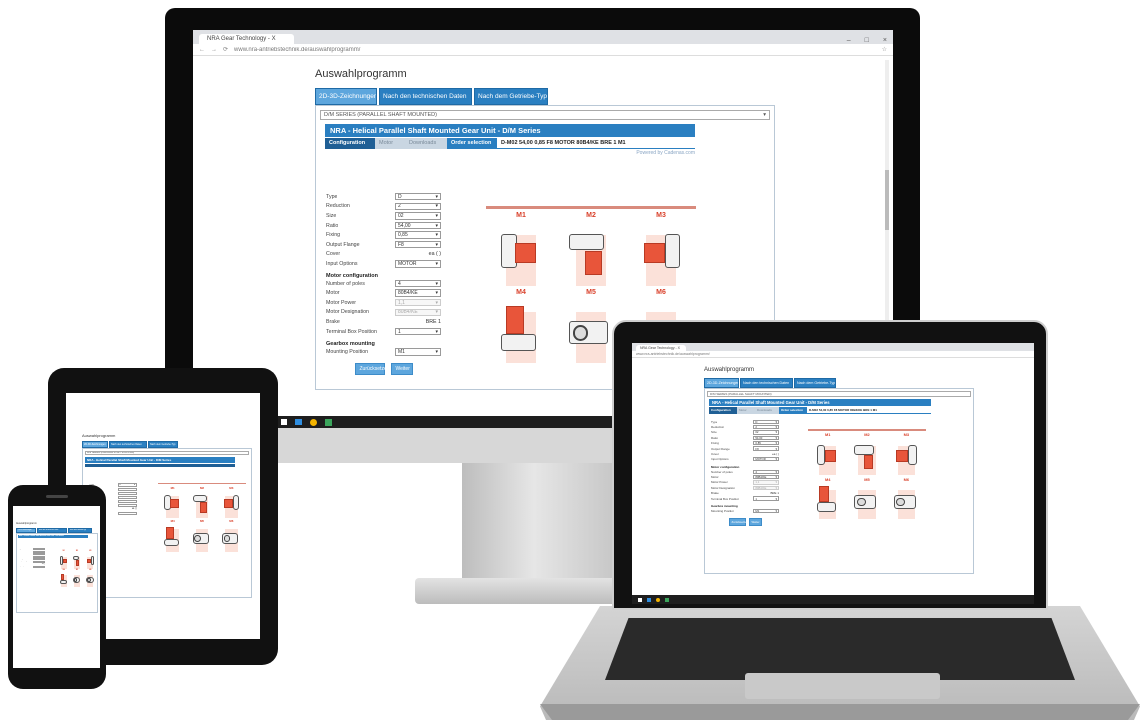 This screenshot has height=727, width=1146. What do you see at coordinates (127, 497) in the screenshot?
I see `tablet-field-select: 54,00 ▾` at bounding box center [127, 497].